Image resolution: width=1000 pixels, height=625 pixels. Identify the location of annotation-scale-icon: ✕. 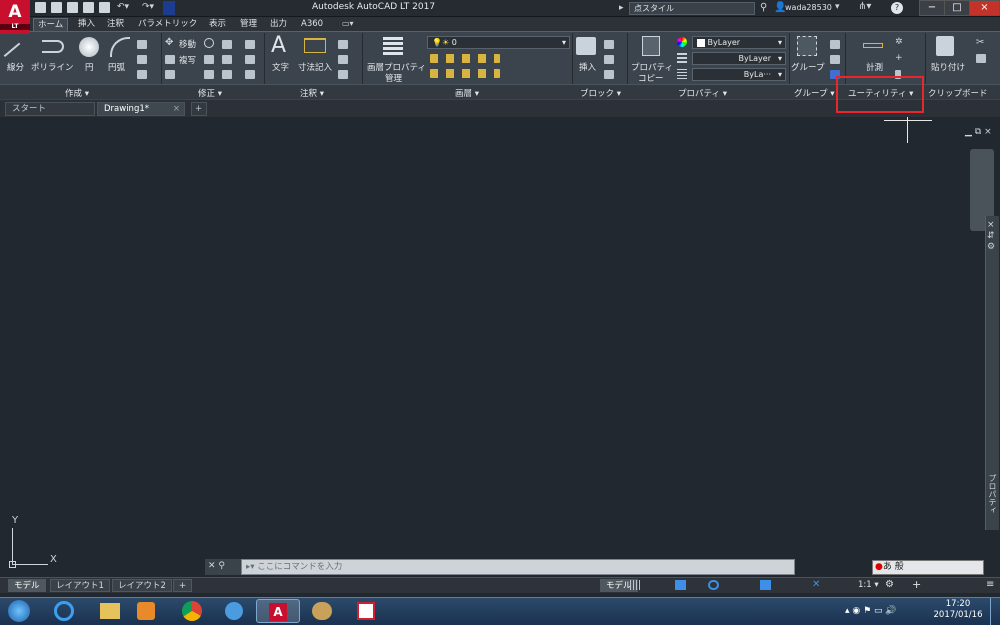
(817, 585).